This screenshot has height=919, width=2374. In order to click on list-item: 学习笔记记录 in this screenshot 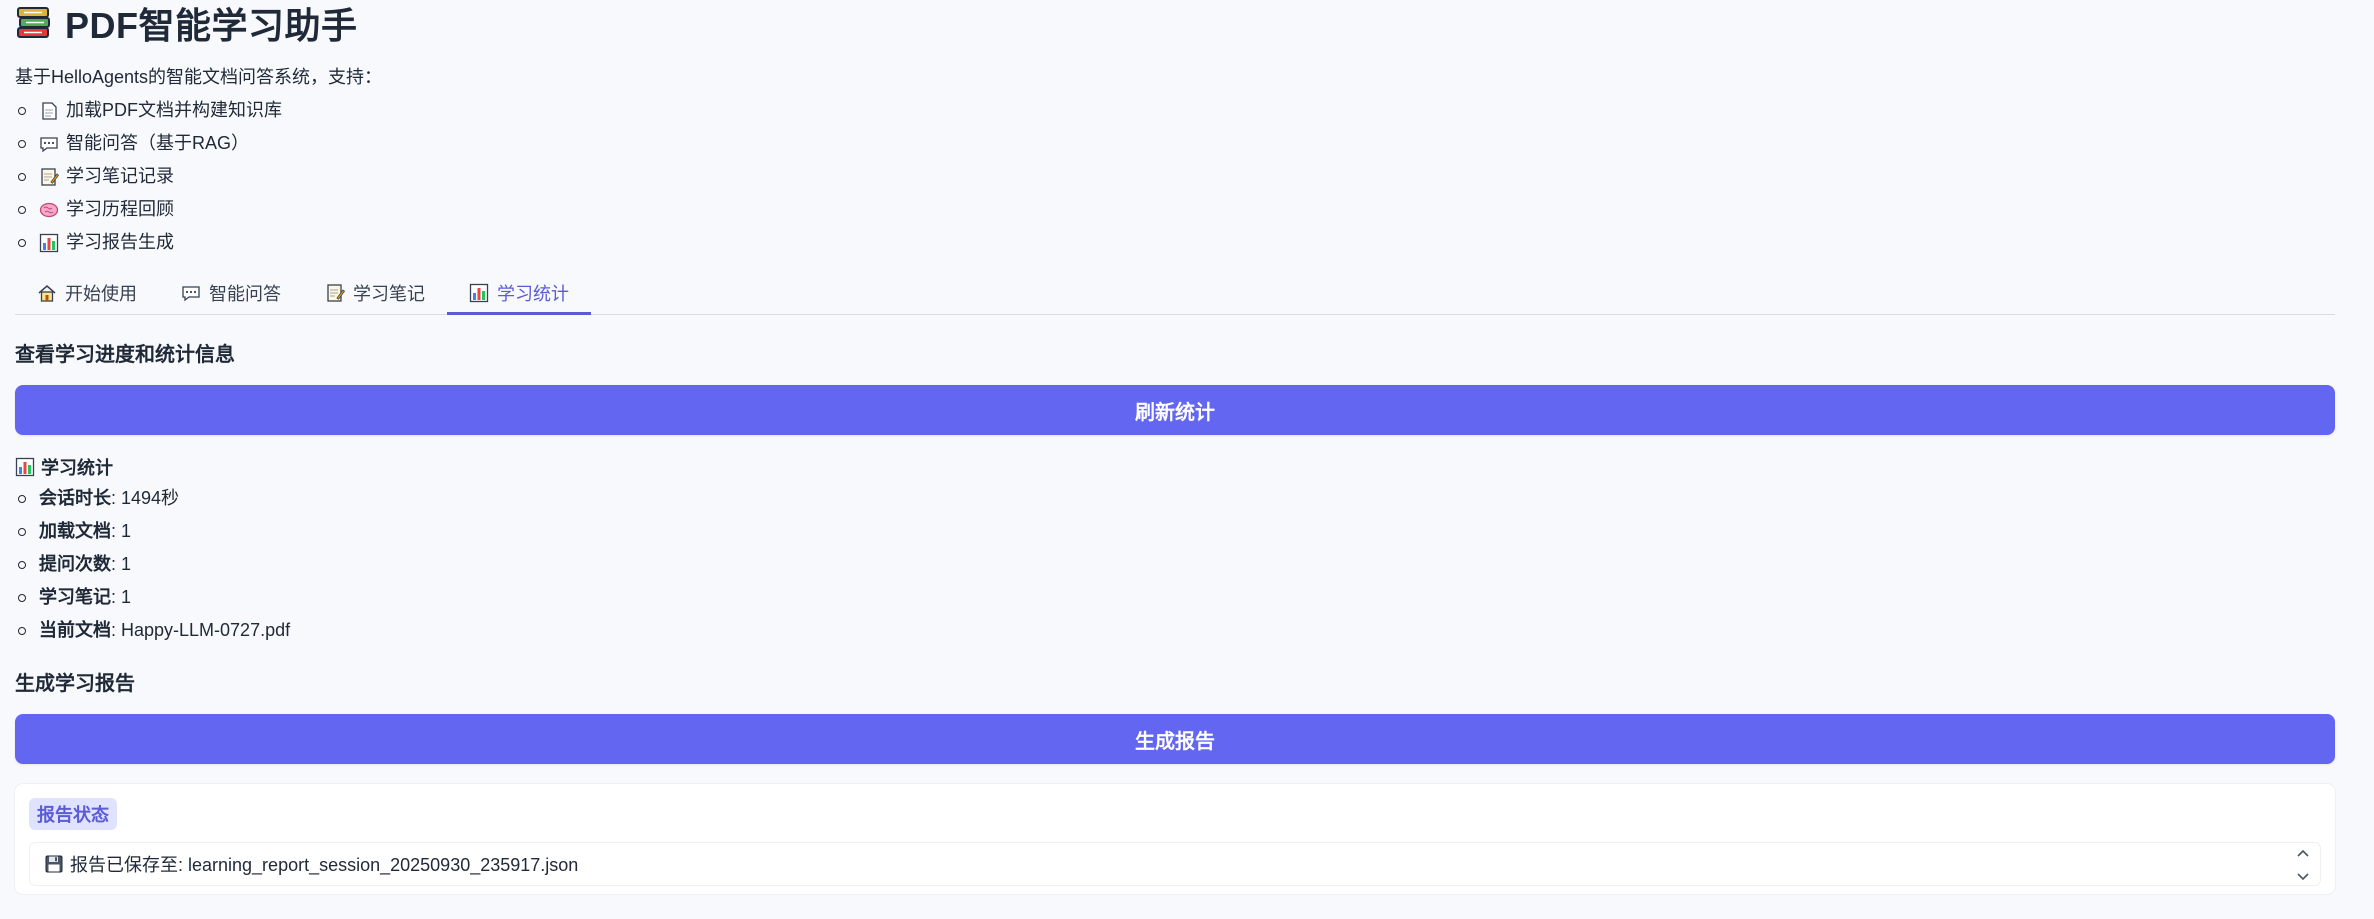, I will do `click(1188, 176)`.